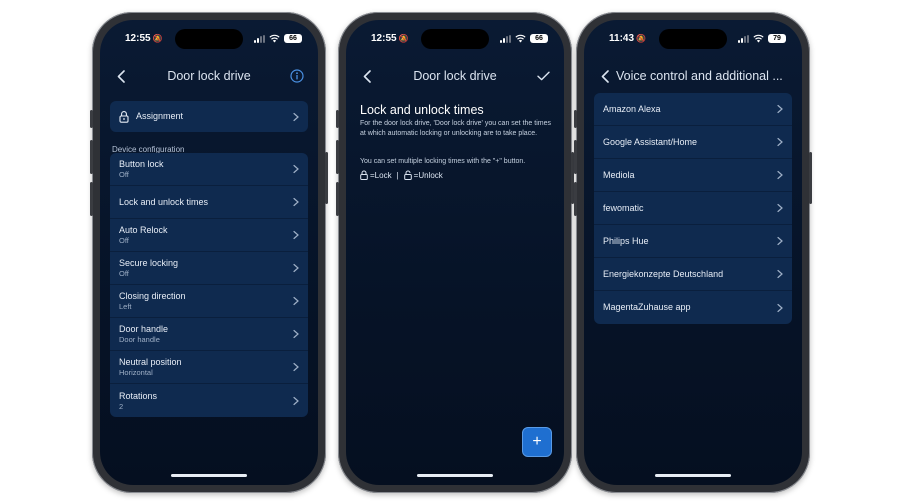  I want to click on list-item-philips-hue: Philips Hue, so click(693, 241).